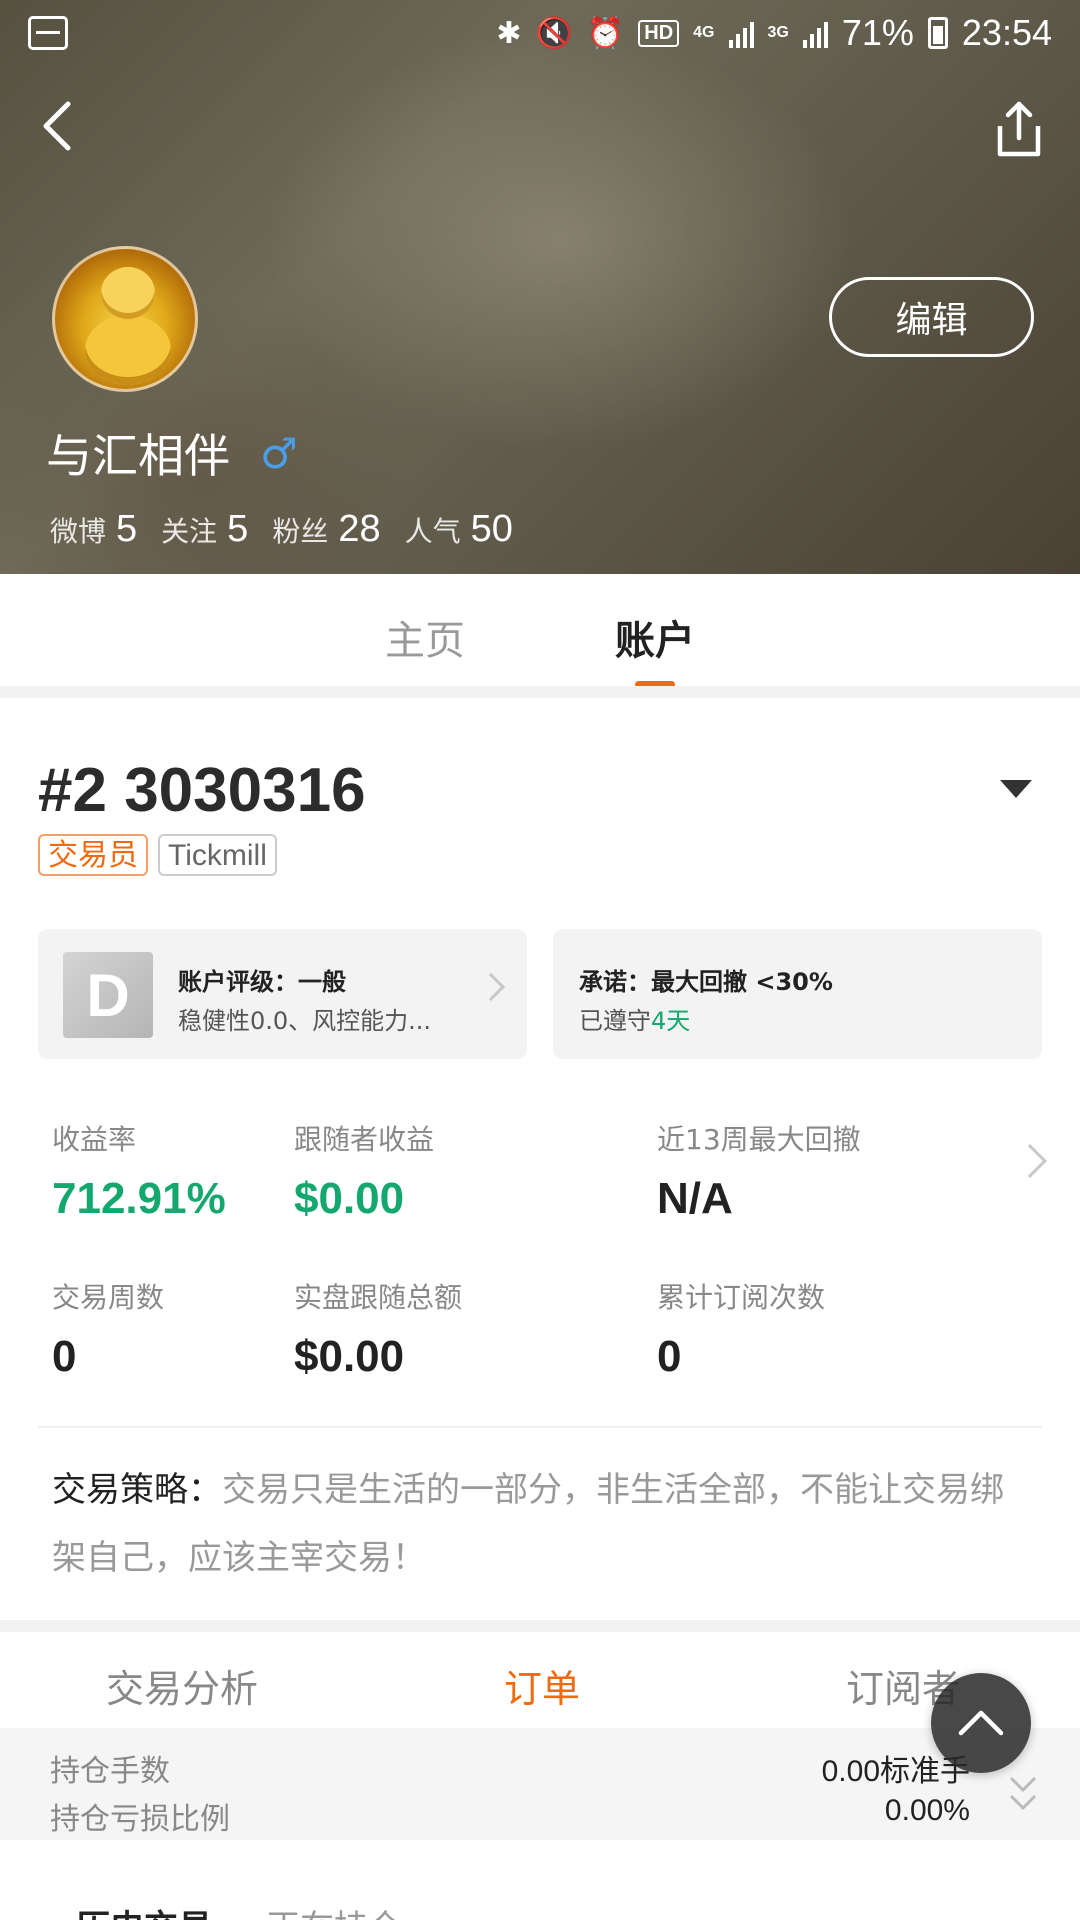 This screenshot has width=1080, height=1920. Describe the element at coordinates (1016, 789) in the screenshot. I see `account-dropdown-icon` at that location.